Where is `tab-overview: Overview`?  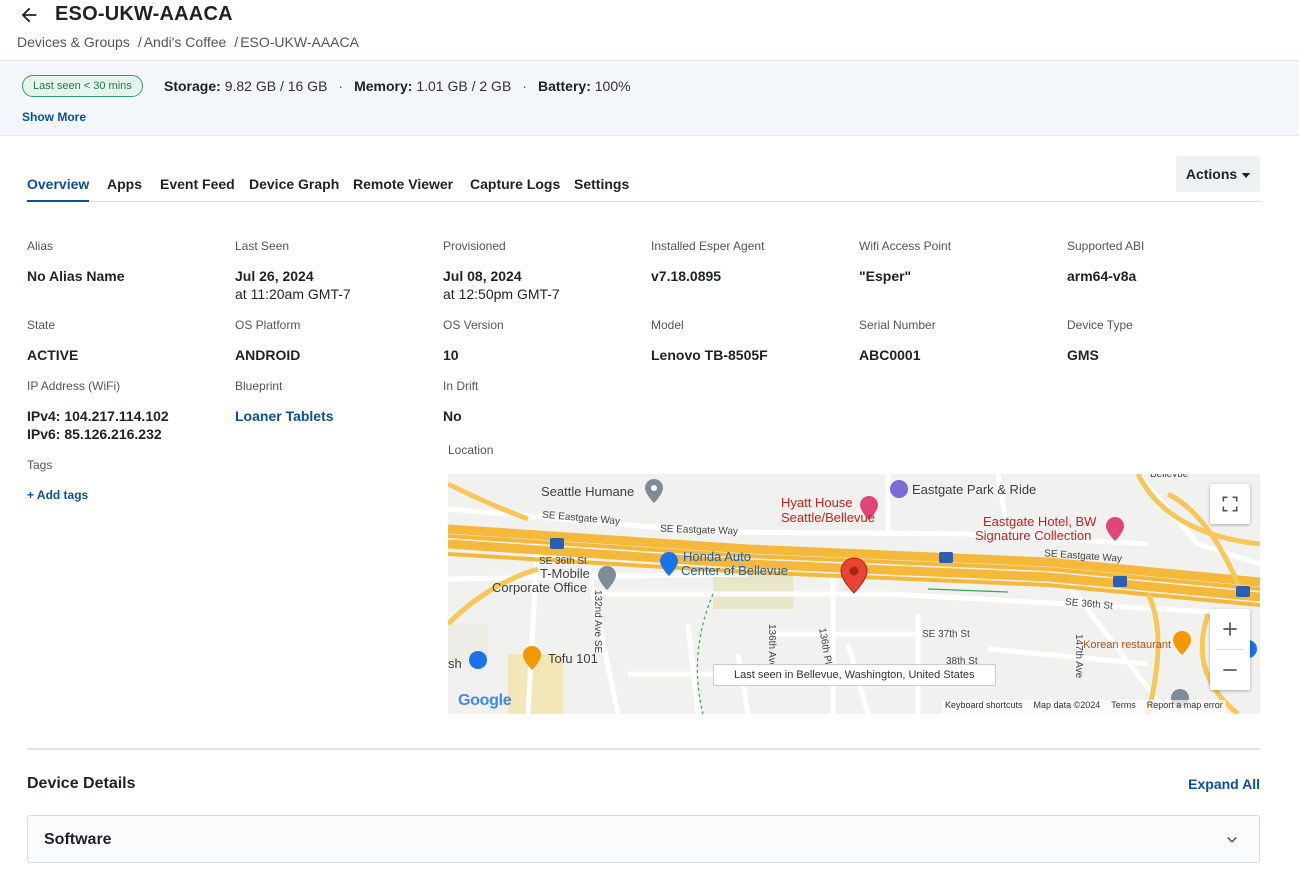 tab-overview: Overview is located at coordinates (58, 189).